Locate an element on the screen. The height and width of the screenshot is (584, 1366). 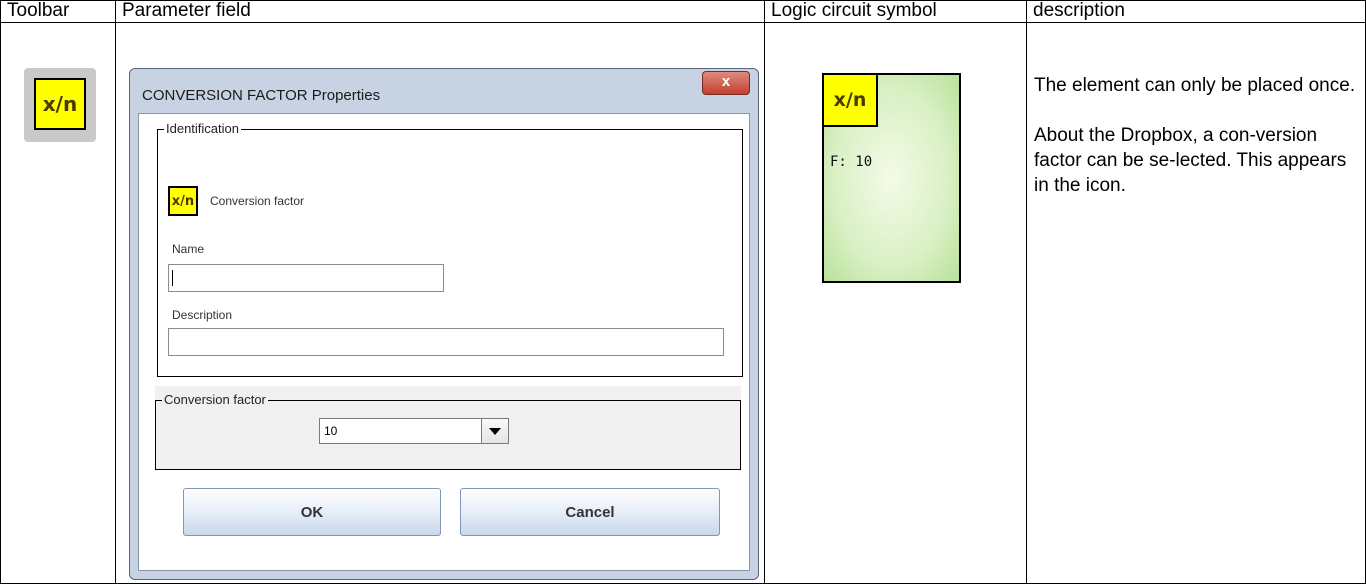
header-parameter-field: Parameter field is located at coordinates (186, 10).